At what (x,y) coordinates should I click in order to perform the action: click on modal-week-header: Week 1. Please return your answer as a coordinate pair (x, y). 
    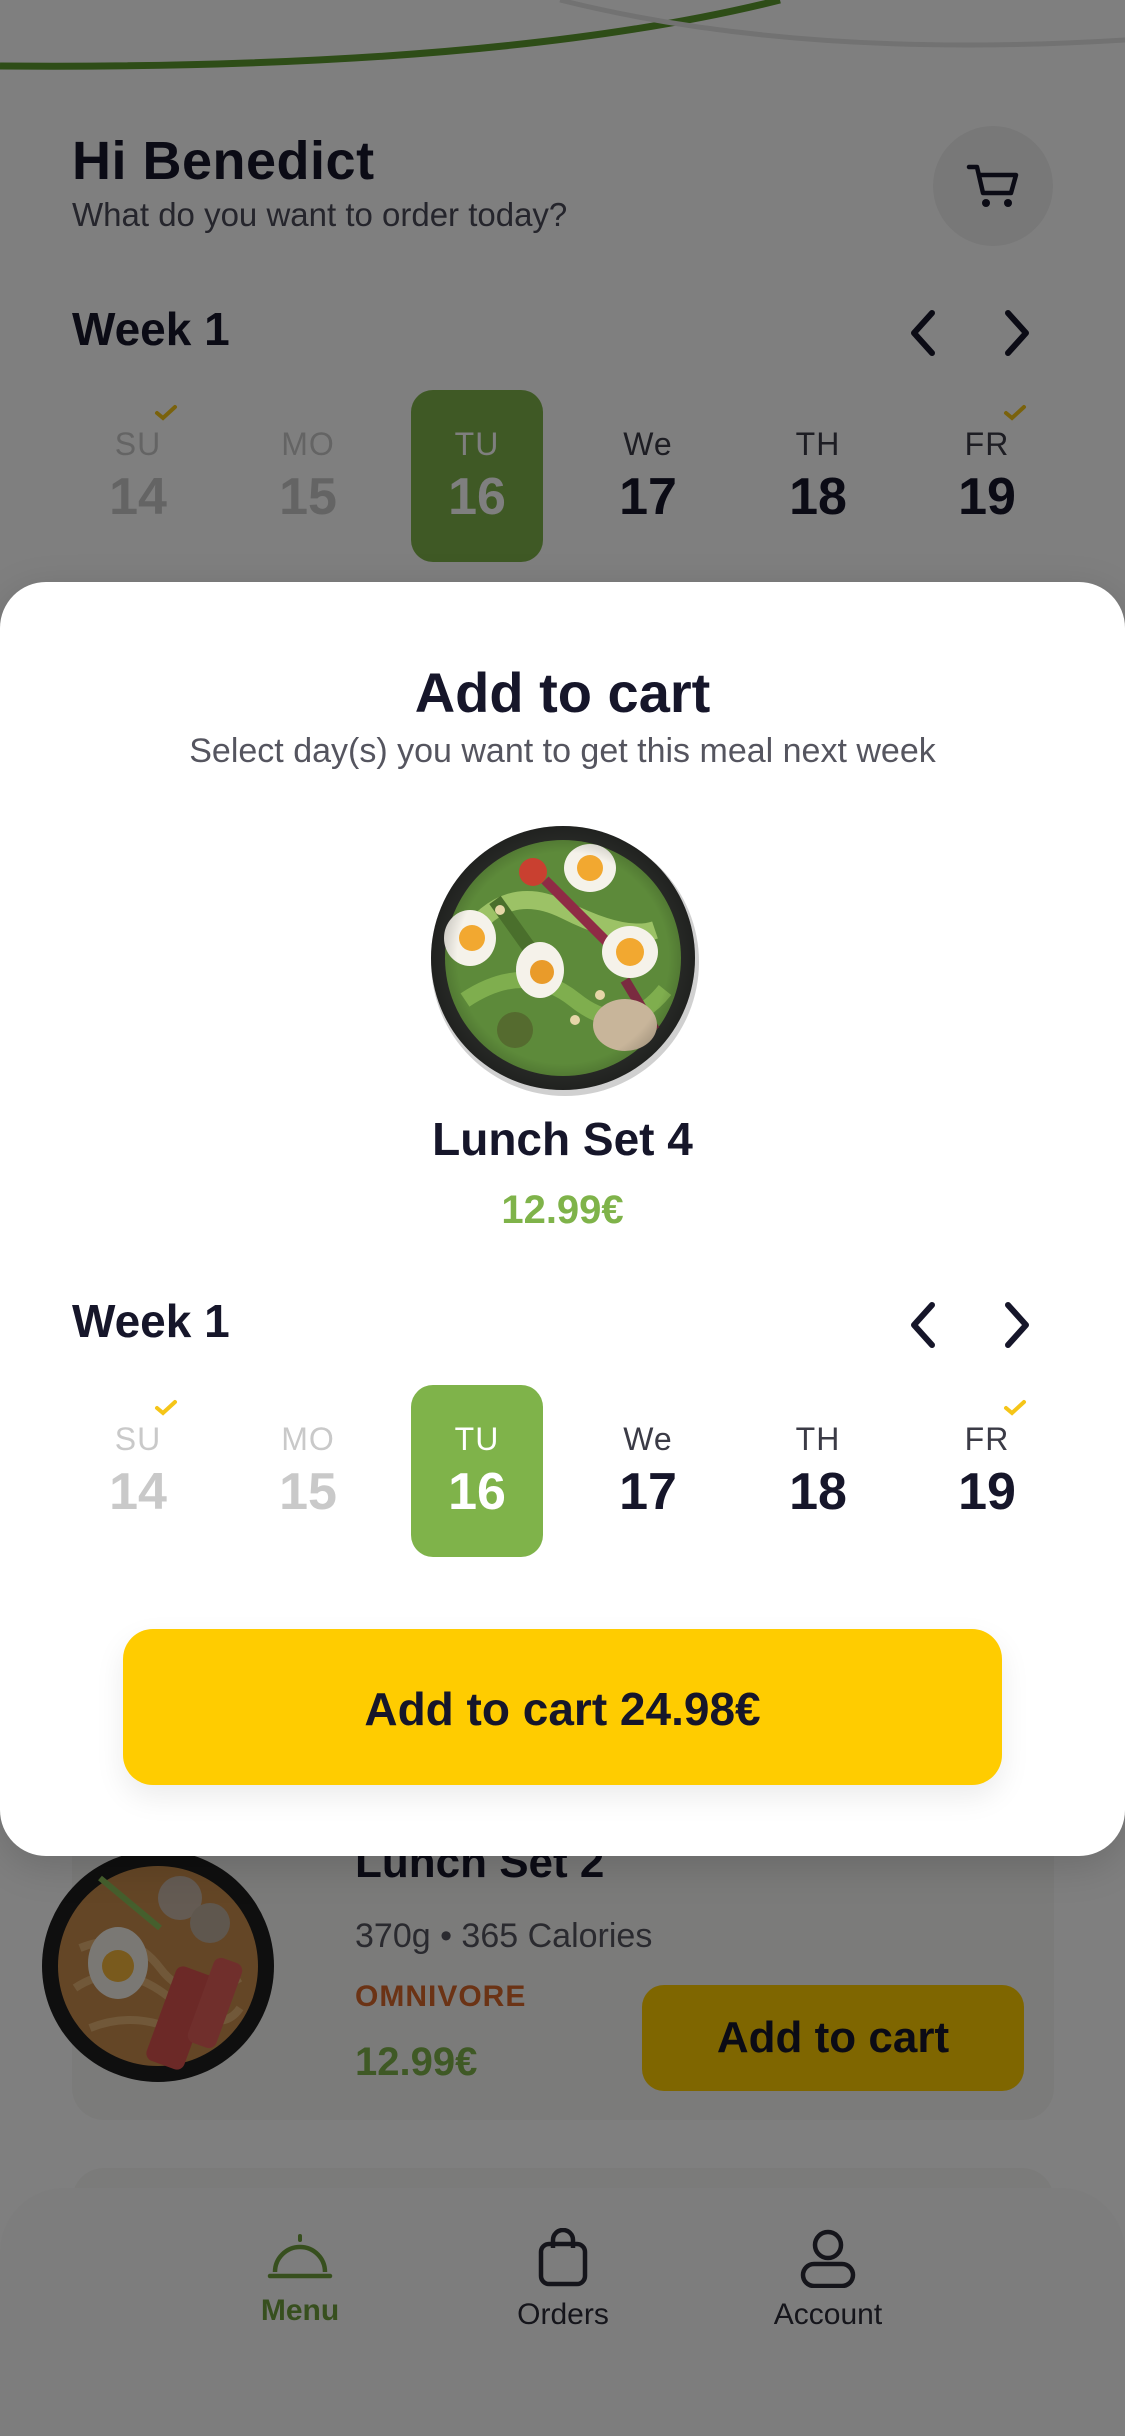
    Looking at the image, I should click on (562, 1324).